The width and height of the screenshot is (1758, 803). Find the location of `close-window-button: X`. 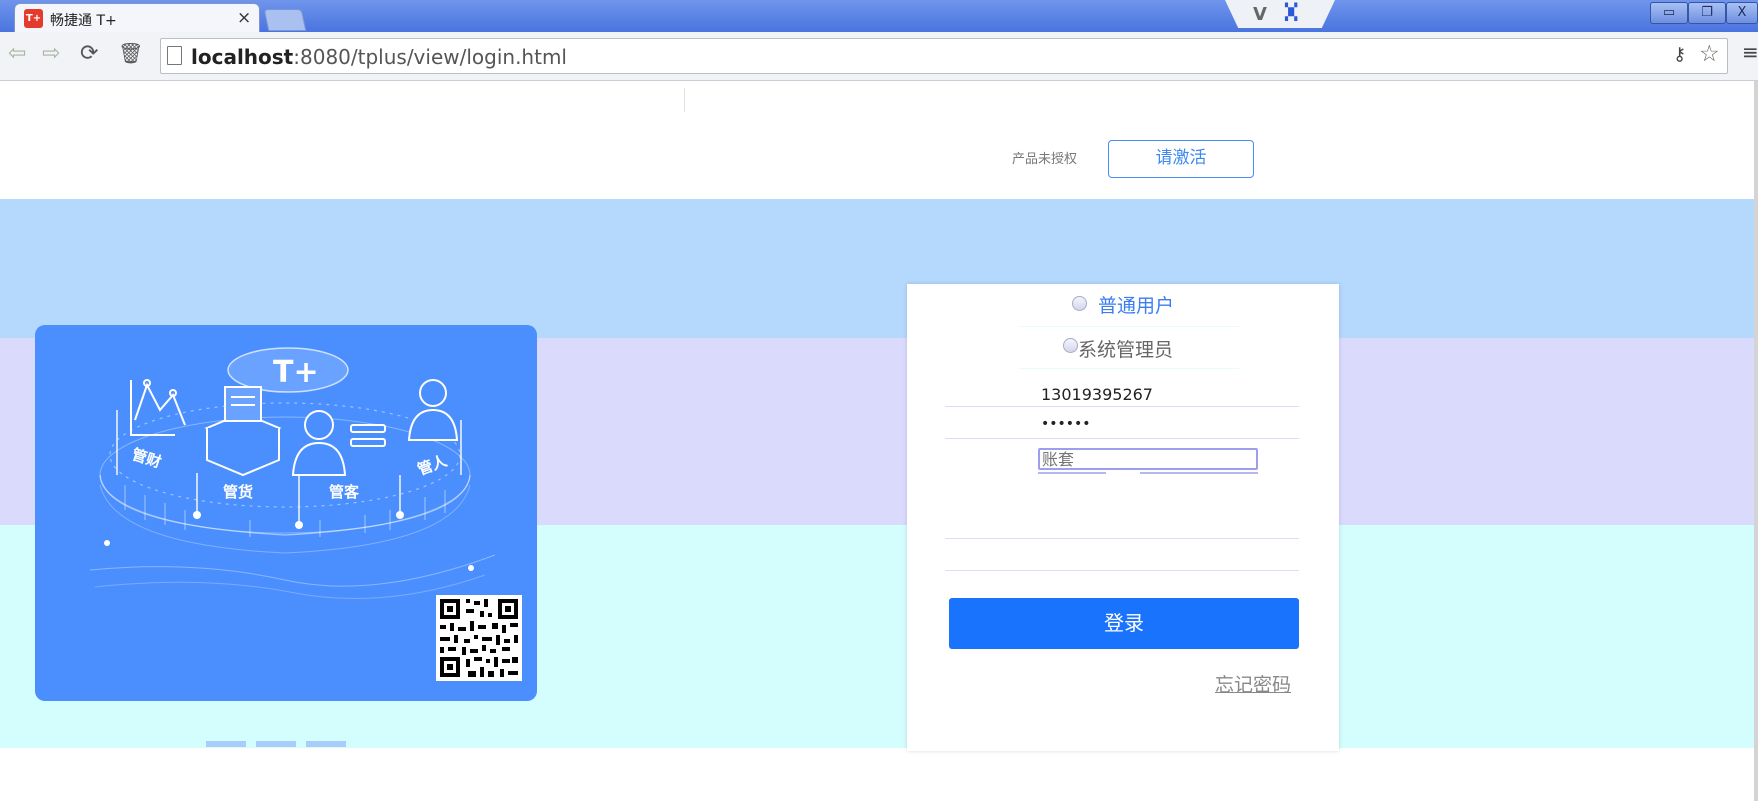

close-window-button: X is located at coordinates (1742, 13).